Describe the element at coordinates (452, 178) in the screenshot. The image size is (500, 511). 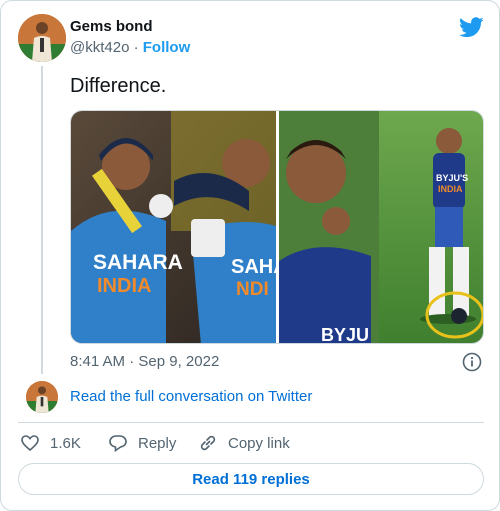
I see `right-jersey-text: BYJU'S` at that location.